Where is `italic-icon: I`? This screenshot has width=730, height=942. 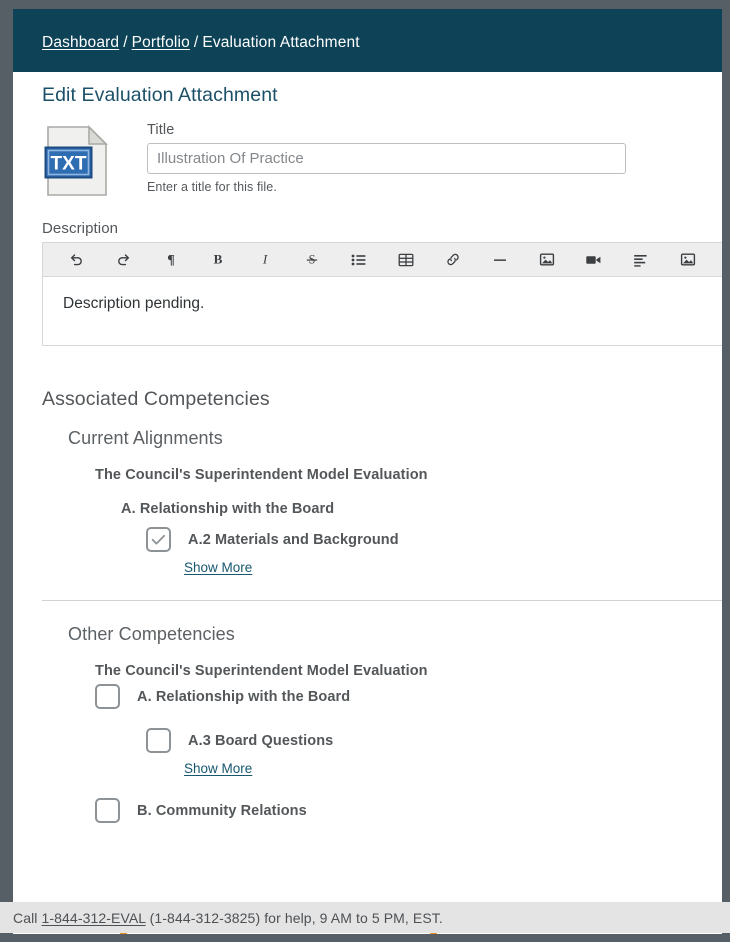 italic-icon: I is located at coordinates (264, 259).